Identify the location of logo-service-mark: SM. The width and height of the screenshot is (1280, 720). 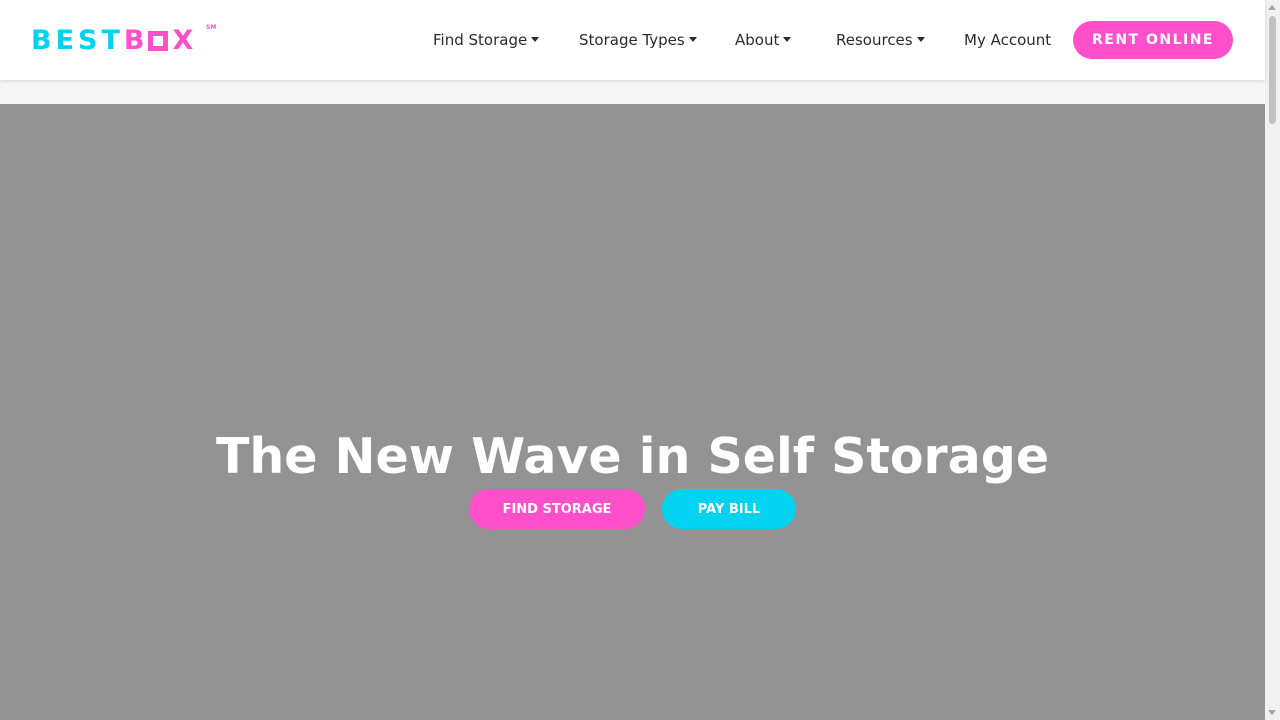
(211, 27).